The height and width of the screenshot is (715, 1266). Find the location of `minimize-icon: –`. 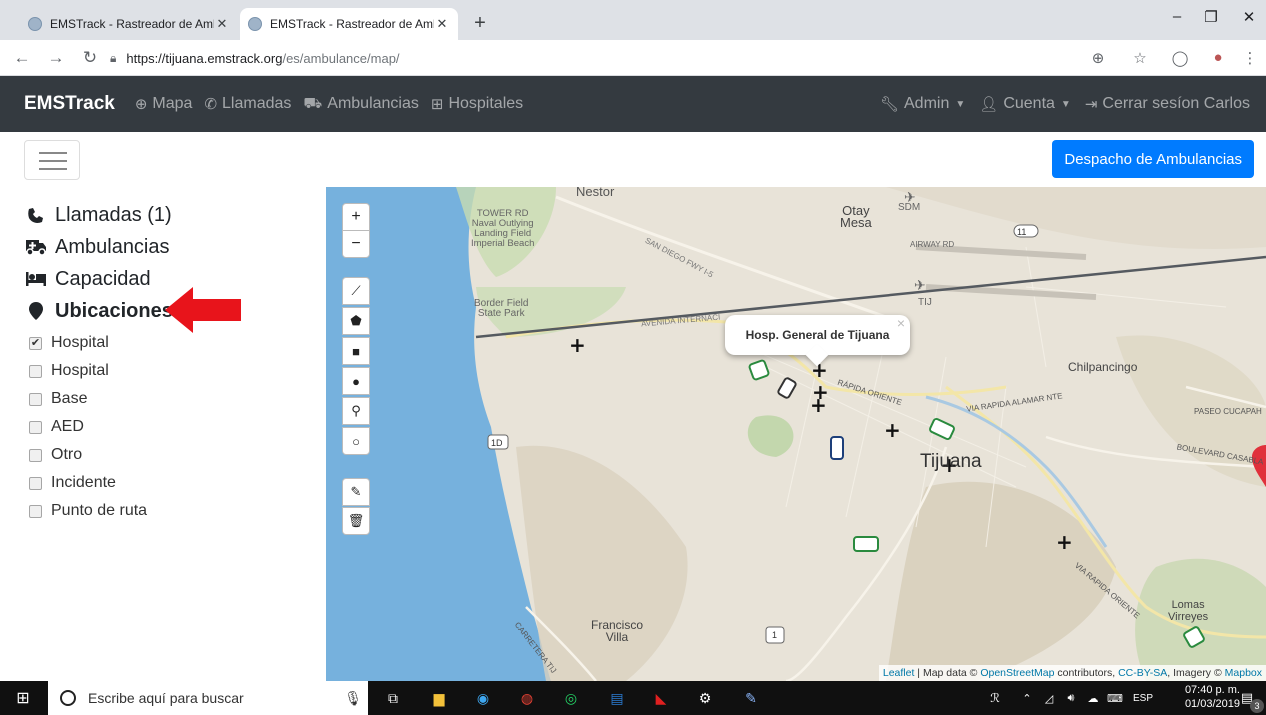

minimize-icon: – is located at coordinates (1177, 16).